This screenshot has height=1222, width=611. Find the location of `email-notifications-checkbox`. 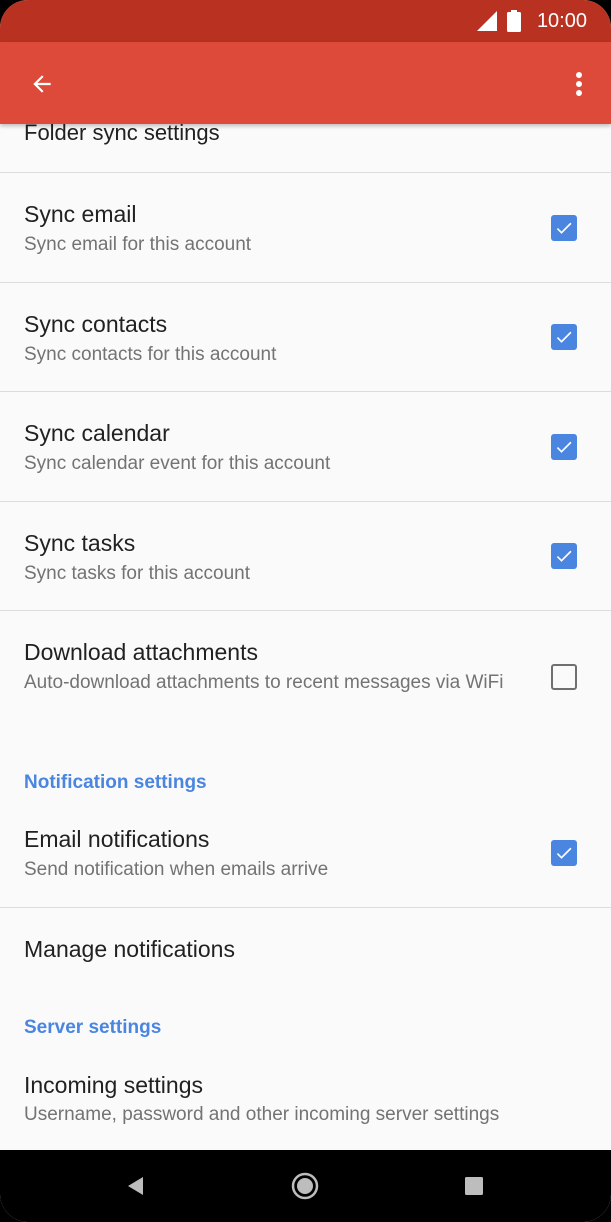

email-notifications-checkbox is located at coordinates (564, 853).